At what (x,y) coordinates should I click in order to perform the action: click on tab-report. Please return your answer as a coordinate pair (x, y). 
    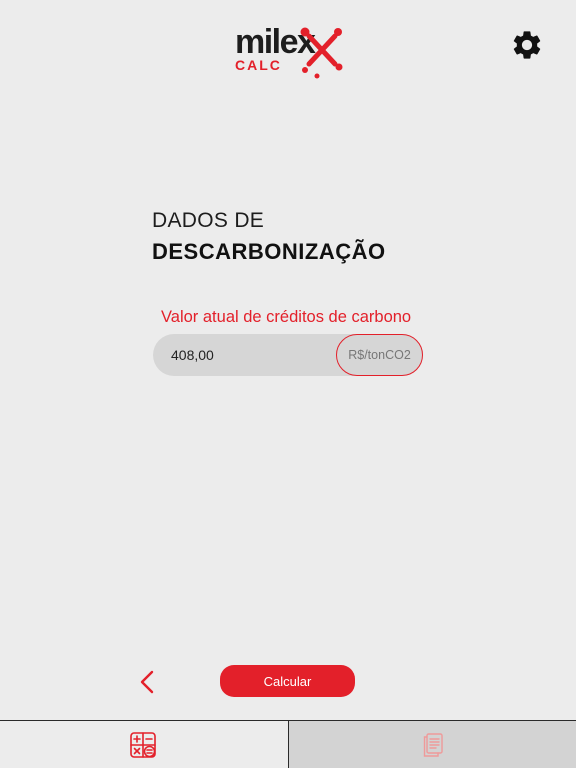
    Looking at the image, I should click on (432, 744).